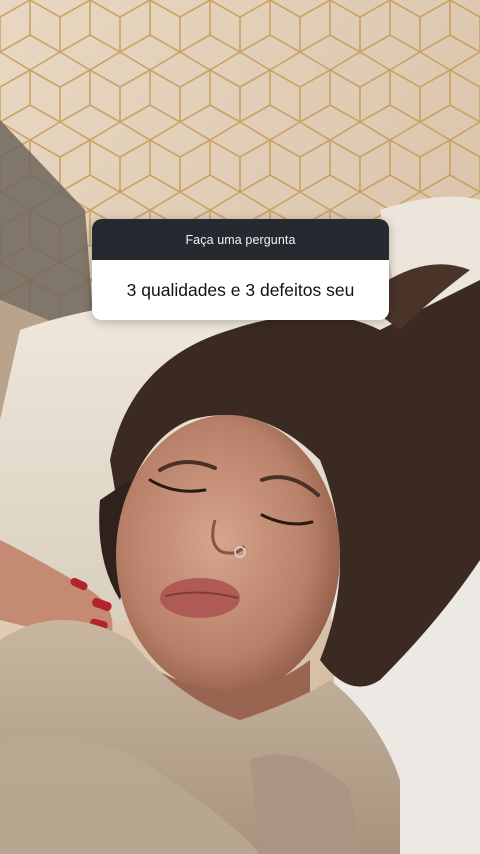 The height and width of the screenshot is (854, 480). I want to click on question-sticker-text: 3 qualidades e 3 defeitos seu, so click(240, 290).